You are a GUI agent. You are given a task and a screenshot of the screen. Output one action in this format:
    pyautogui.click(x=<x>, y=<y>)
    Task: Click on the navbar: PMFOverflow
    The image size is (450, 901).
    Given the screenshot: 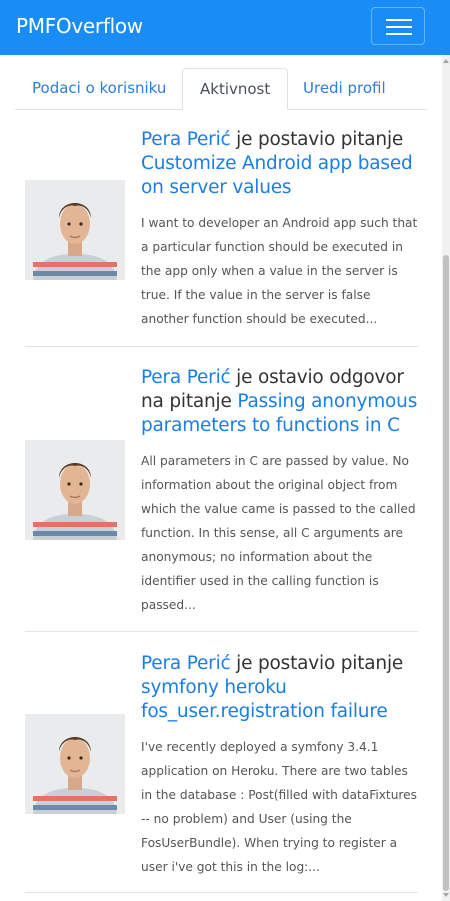 What is the action you would take?
    pyautogui.click(x=225, y=27)
    